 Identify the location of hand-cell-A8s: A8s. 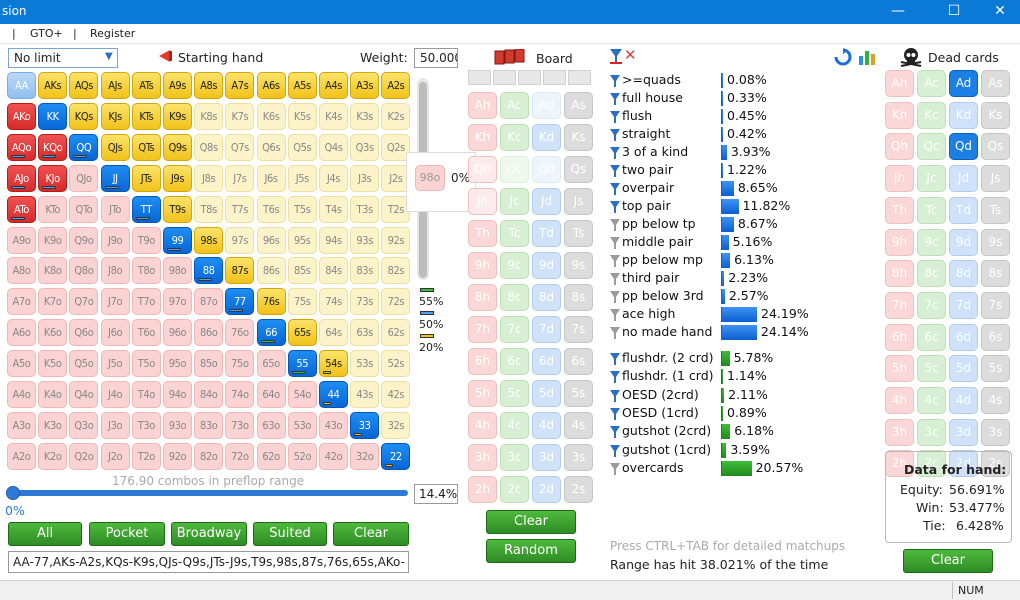
(209, 85).